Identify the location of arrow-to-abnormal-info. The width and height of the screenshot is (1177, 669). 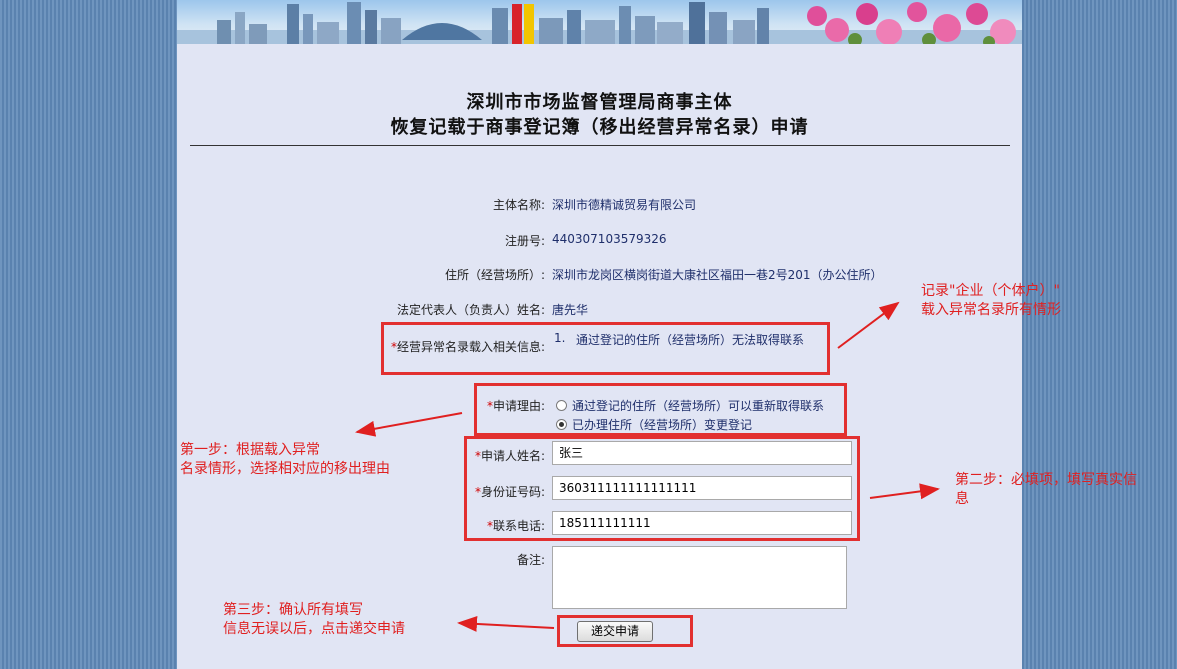
(868, 325).